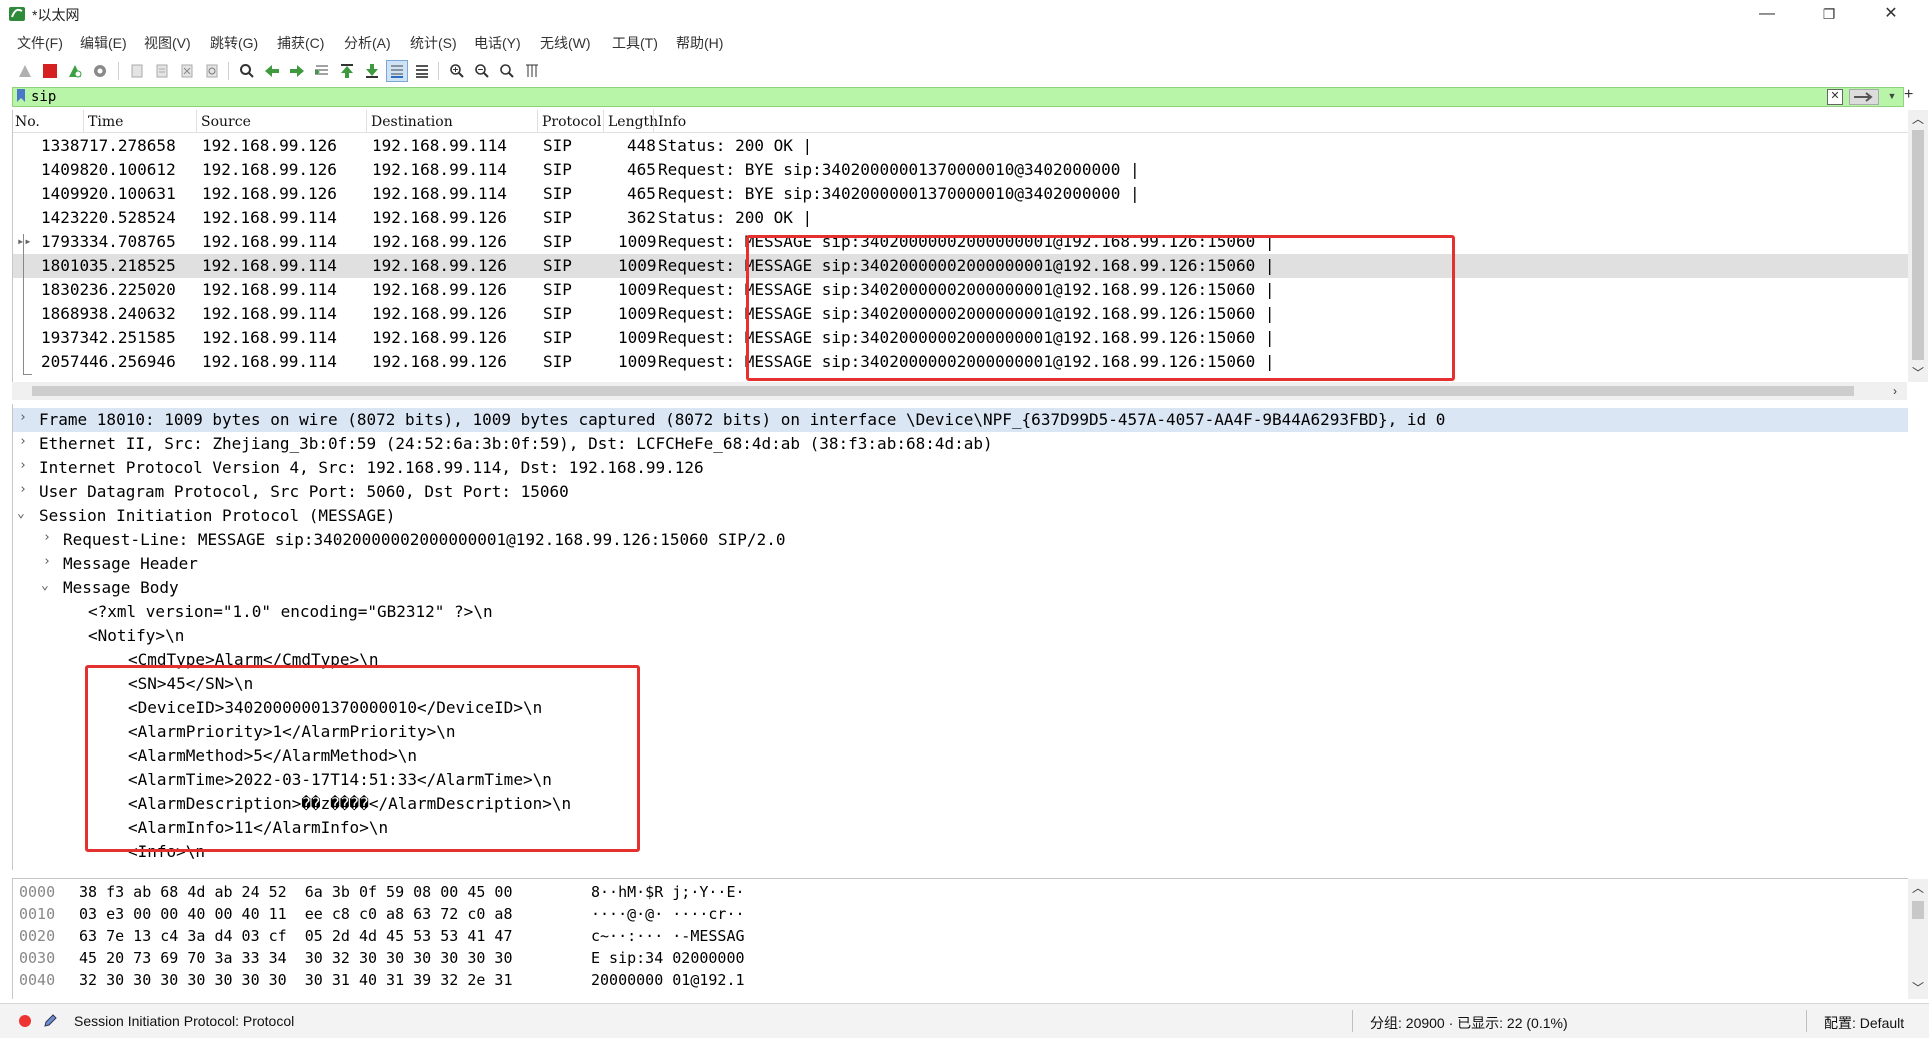  What do you see at coordinates (272, 71) in the screenshot?
I see `go-back-icon` at bounding box center [272, 71].